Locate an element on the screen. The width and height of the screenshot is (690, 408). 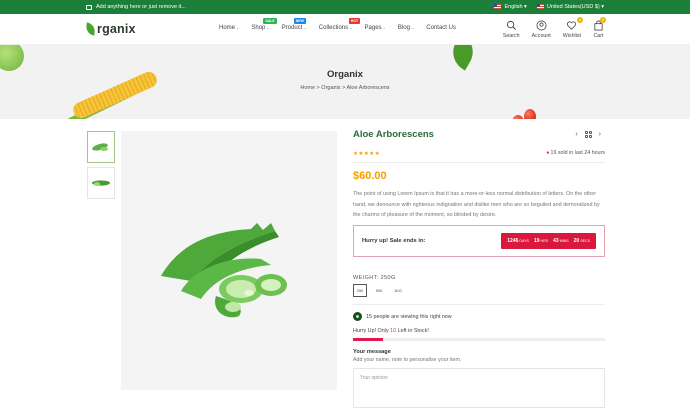
nav-collections: HOT Collections⌄ is located at coordinates (340, 24).